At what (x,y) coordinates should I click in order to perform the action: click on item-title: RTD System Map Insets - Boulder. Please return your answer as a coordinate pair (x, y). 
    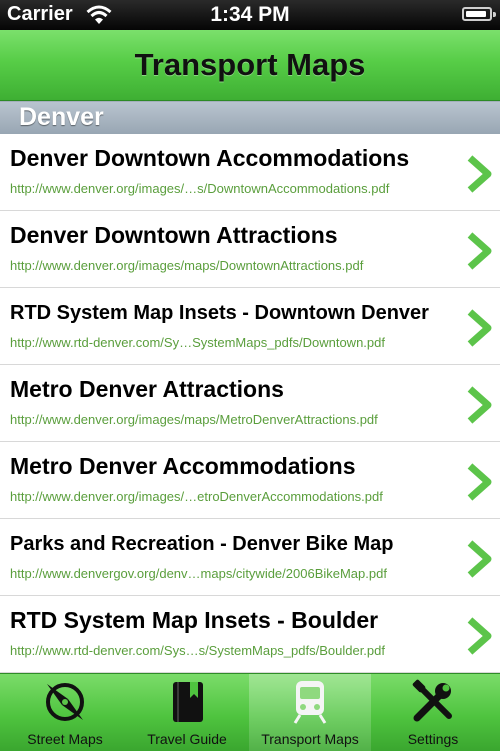
    Looking at the image, I should click on (194, 620).